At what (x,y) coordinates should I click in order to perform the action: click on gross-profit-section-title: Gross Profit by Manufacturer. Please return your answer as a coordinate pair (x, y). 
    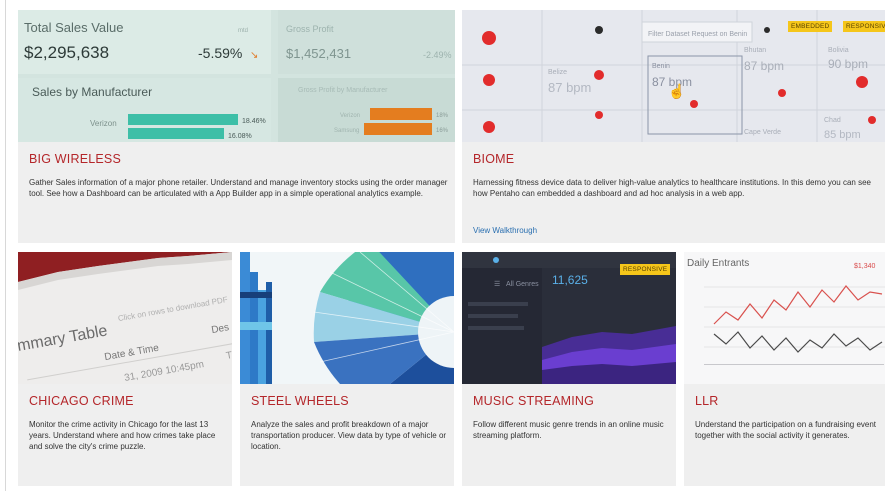
    Looking at the image, I should click on (343, 90).